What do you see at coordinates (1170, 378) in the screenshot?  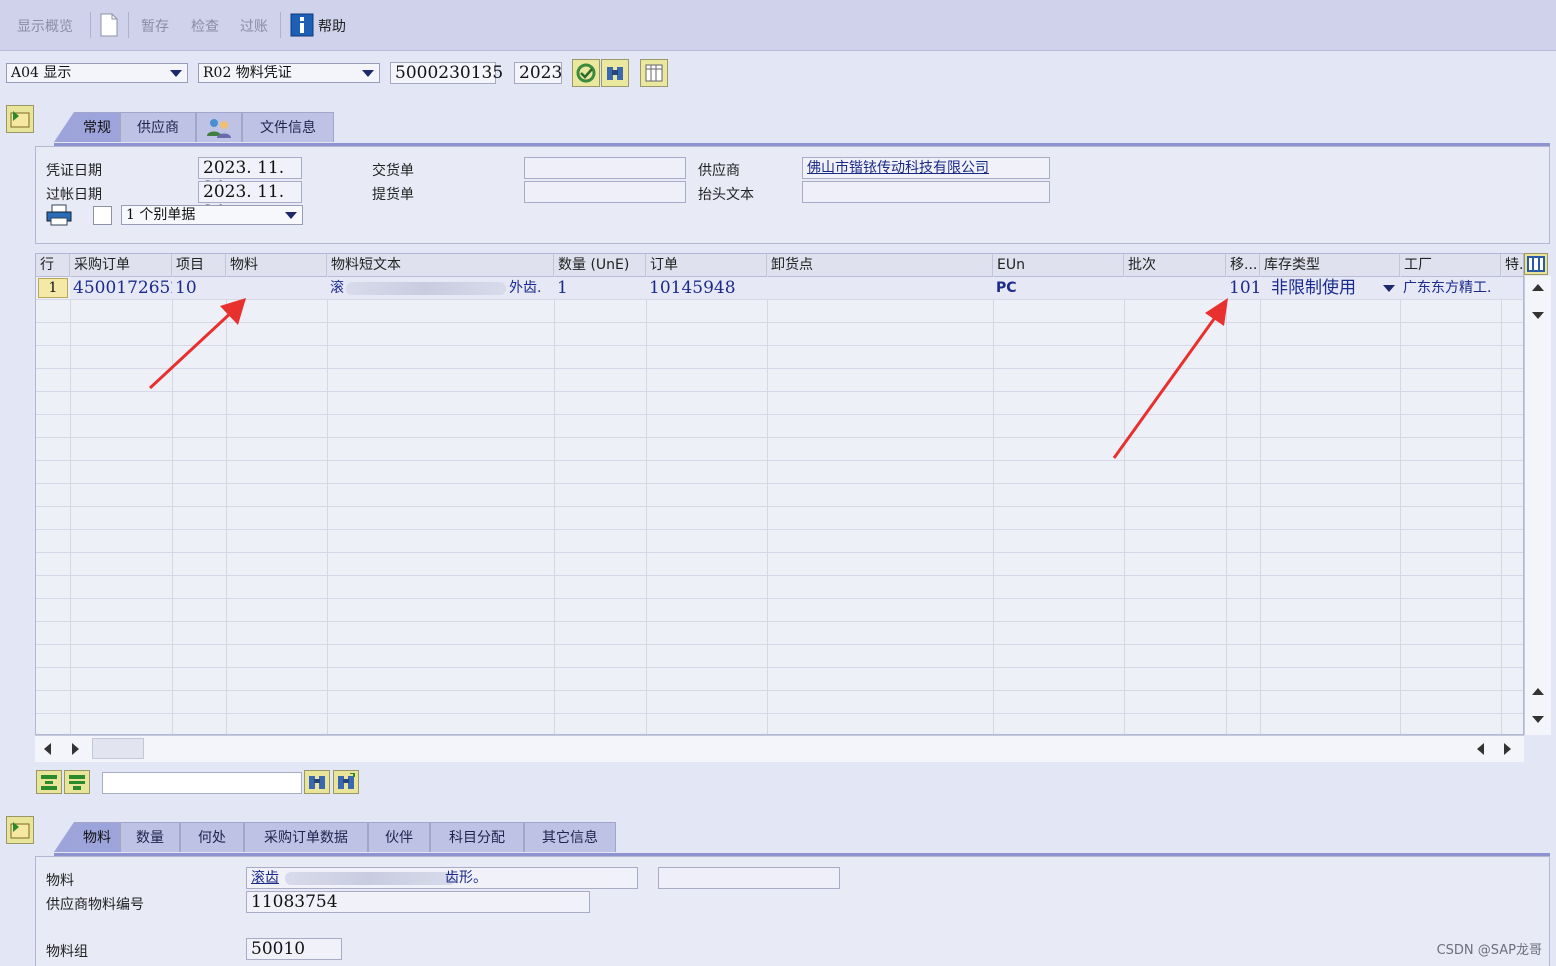 I see `arrow-to-movement-type-icon` at bounding box center [1170, 378].